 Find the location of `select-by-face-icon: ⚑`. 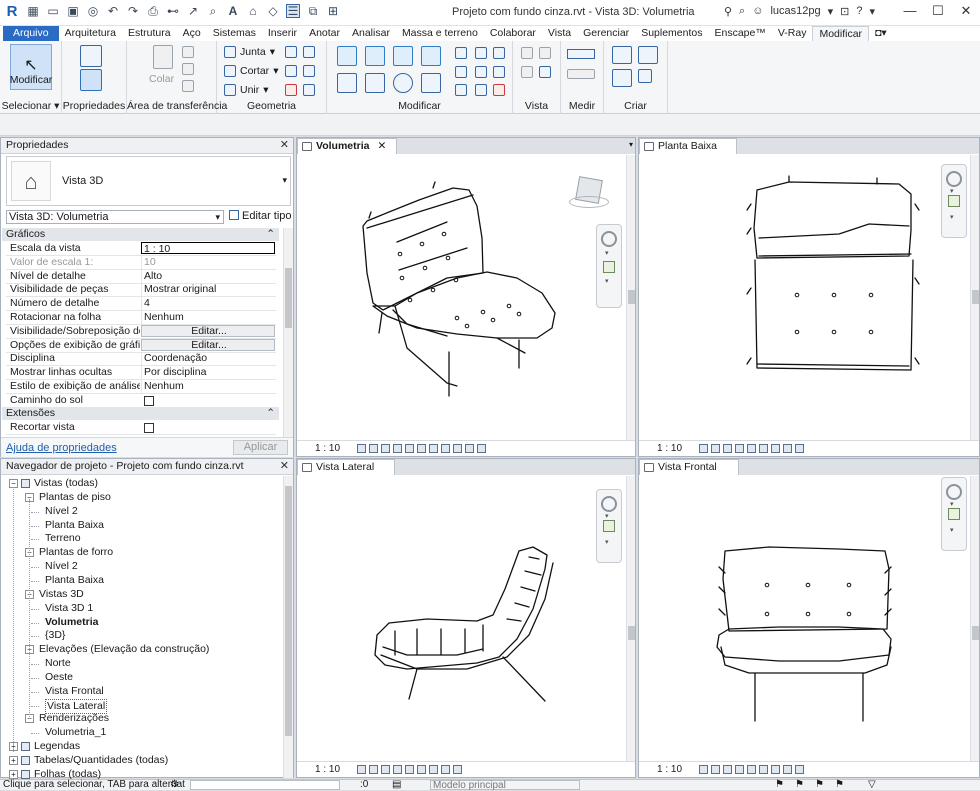

select-by-face-icon: ⚑ is located at coordinates (839, 785).